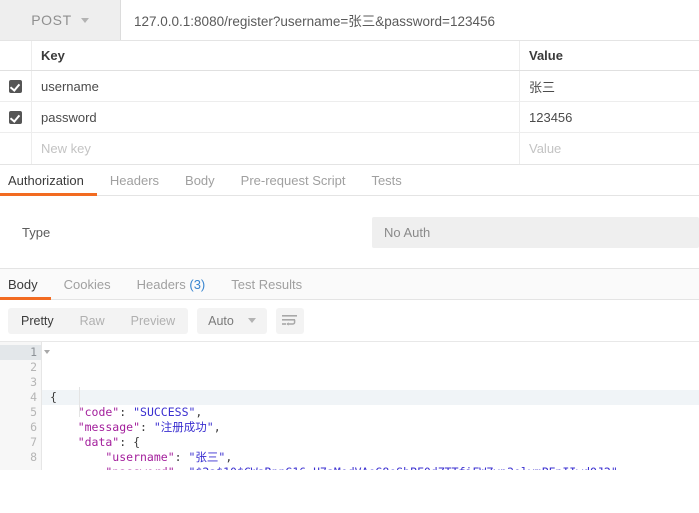  Describe the element at coordinates (16, 148) in the screenshot. I see `row-checkbox-cell-empty` at that location.